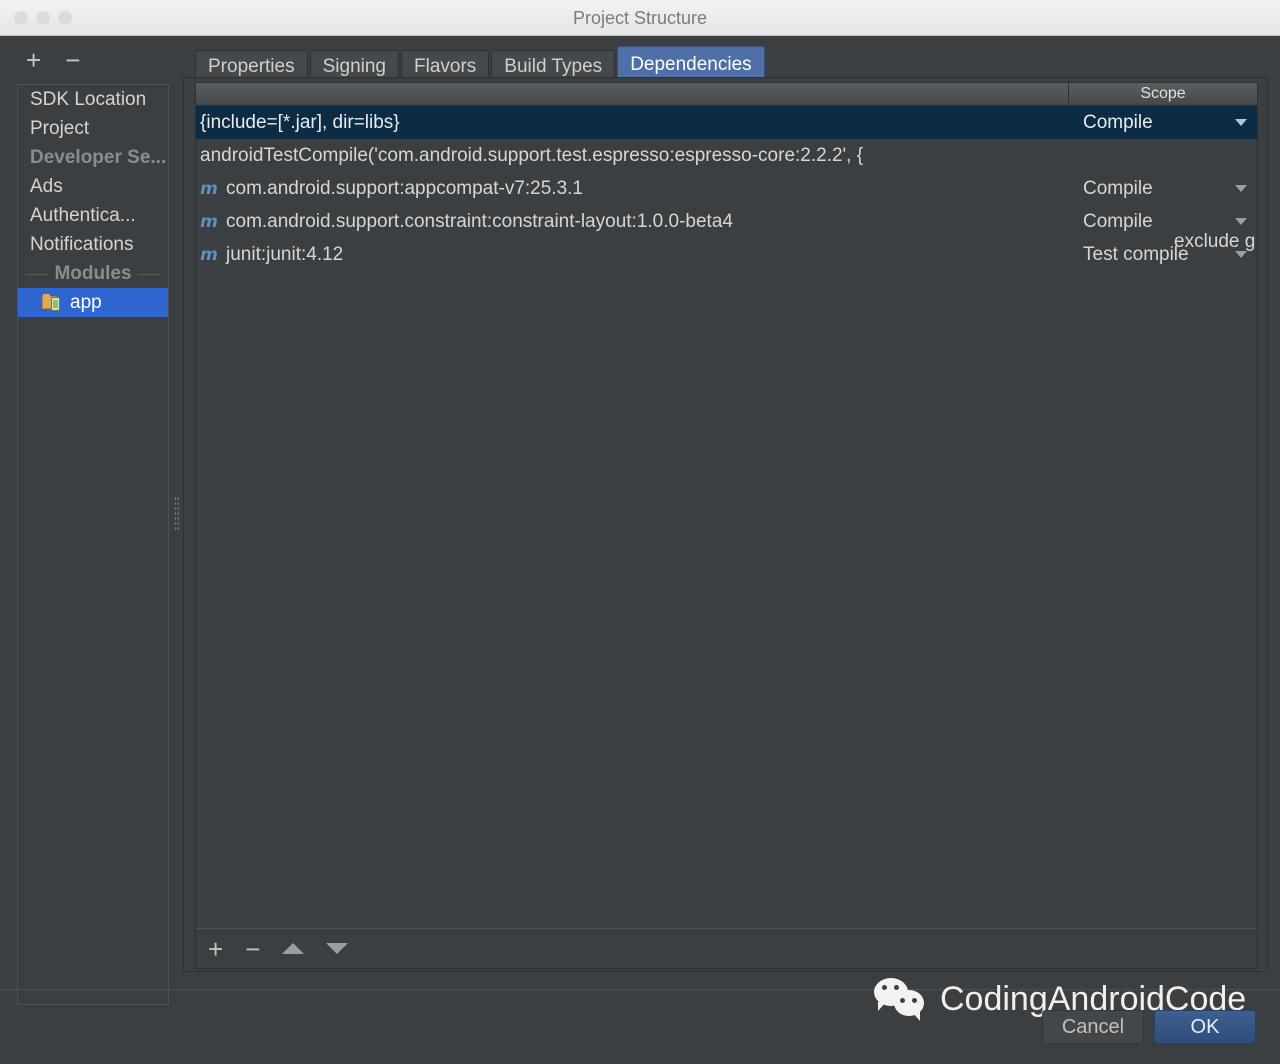 The image size is (1280, 1064). What do you see at coordinates (252, 949) in the screenshot?
I see `remove-dependency-button: −` at bounding box center [252, 949].